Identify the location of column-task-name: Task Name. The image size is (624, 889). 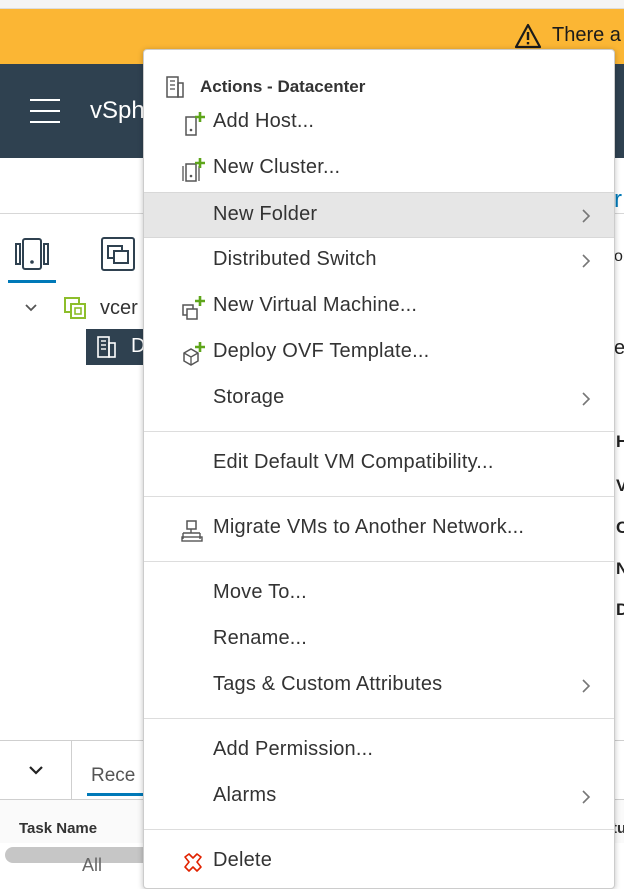
(58, 828).